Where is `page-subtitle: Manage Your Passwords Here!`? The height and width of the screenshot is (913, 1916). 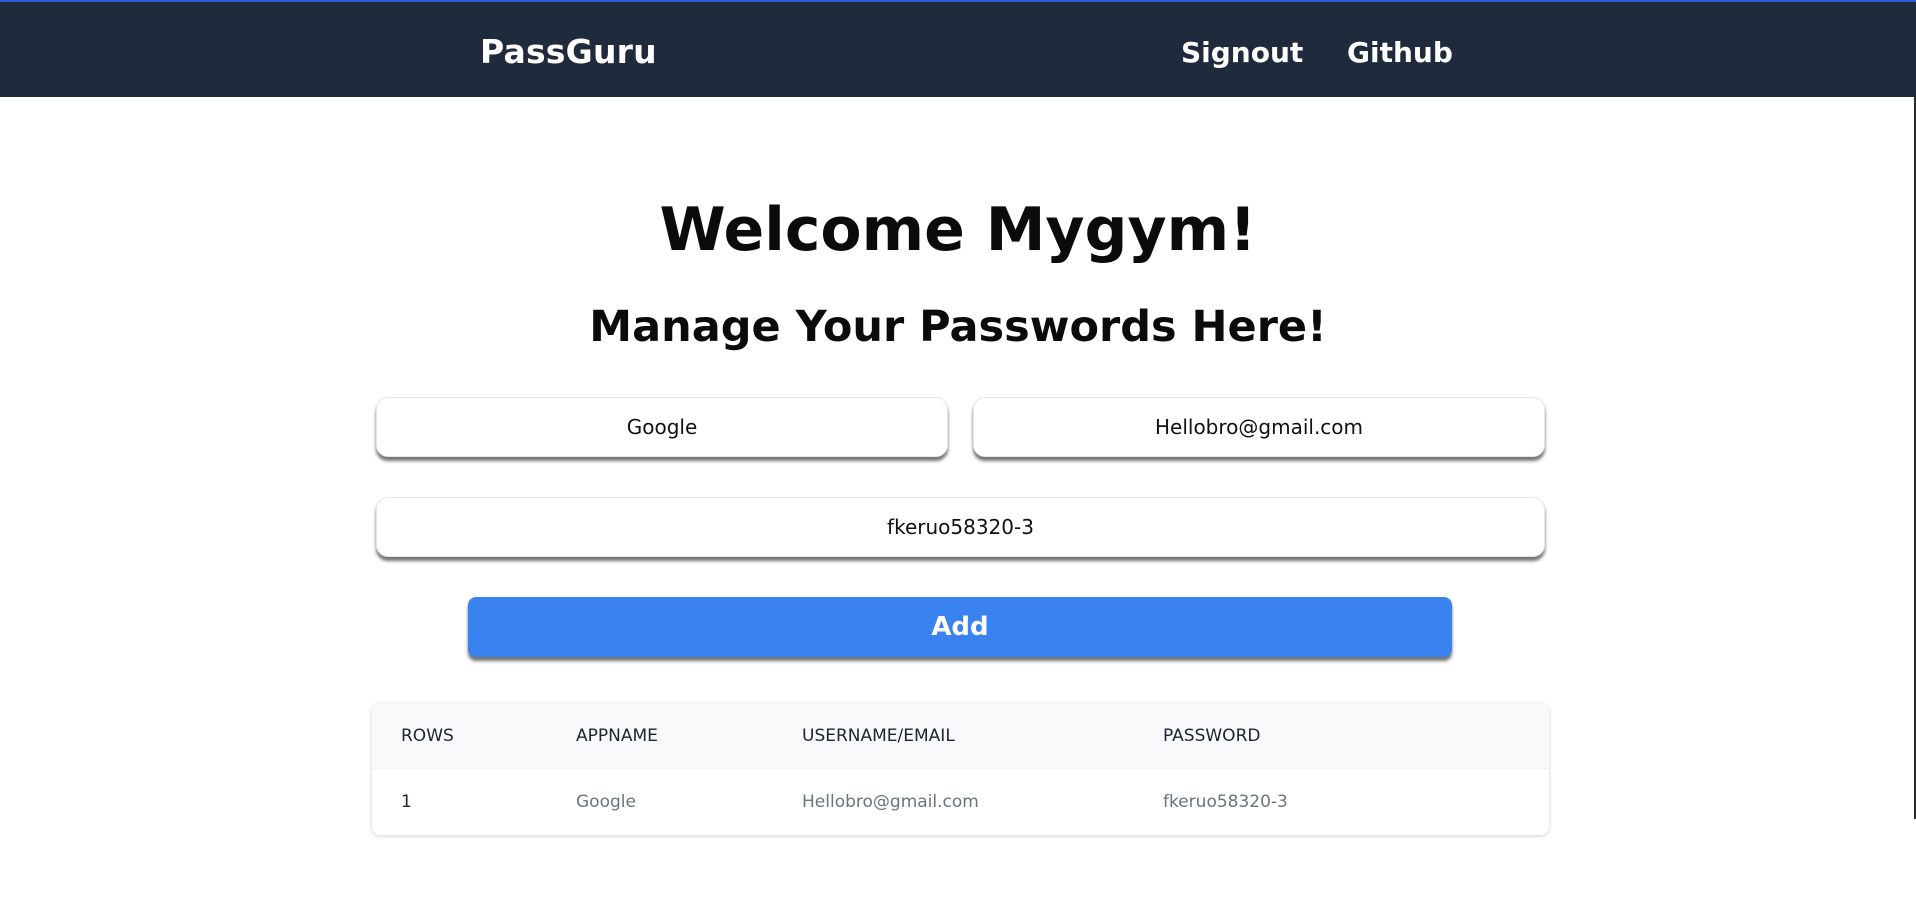
page-subtitle: Manage Your Passwords Here! is located at coordinates (958, 327).